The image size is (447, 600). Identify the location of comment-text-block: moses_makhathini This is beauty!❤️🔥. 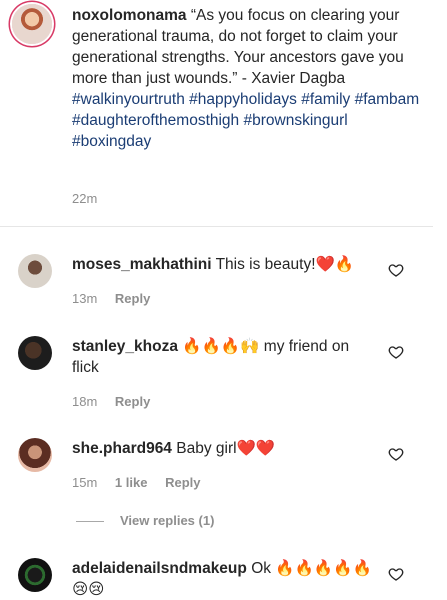
(222, 264).